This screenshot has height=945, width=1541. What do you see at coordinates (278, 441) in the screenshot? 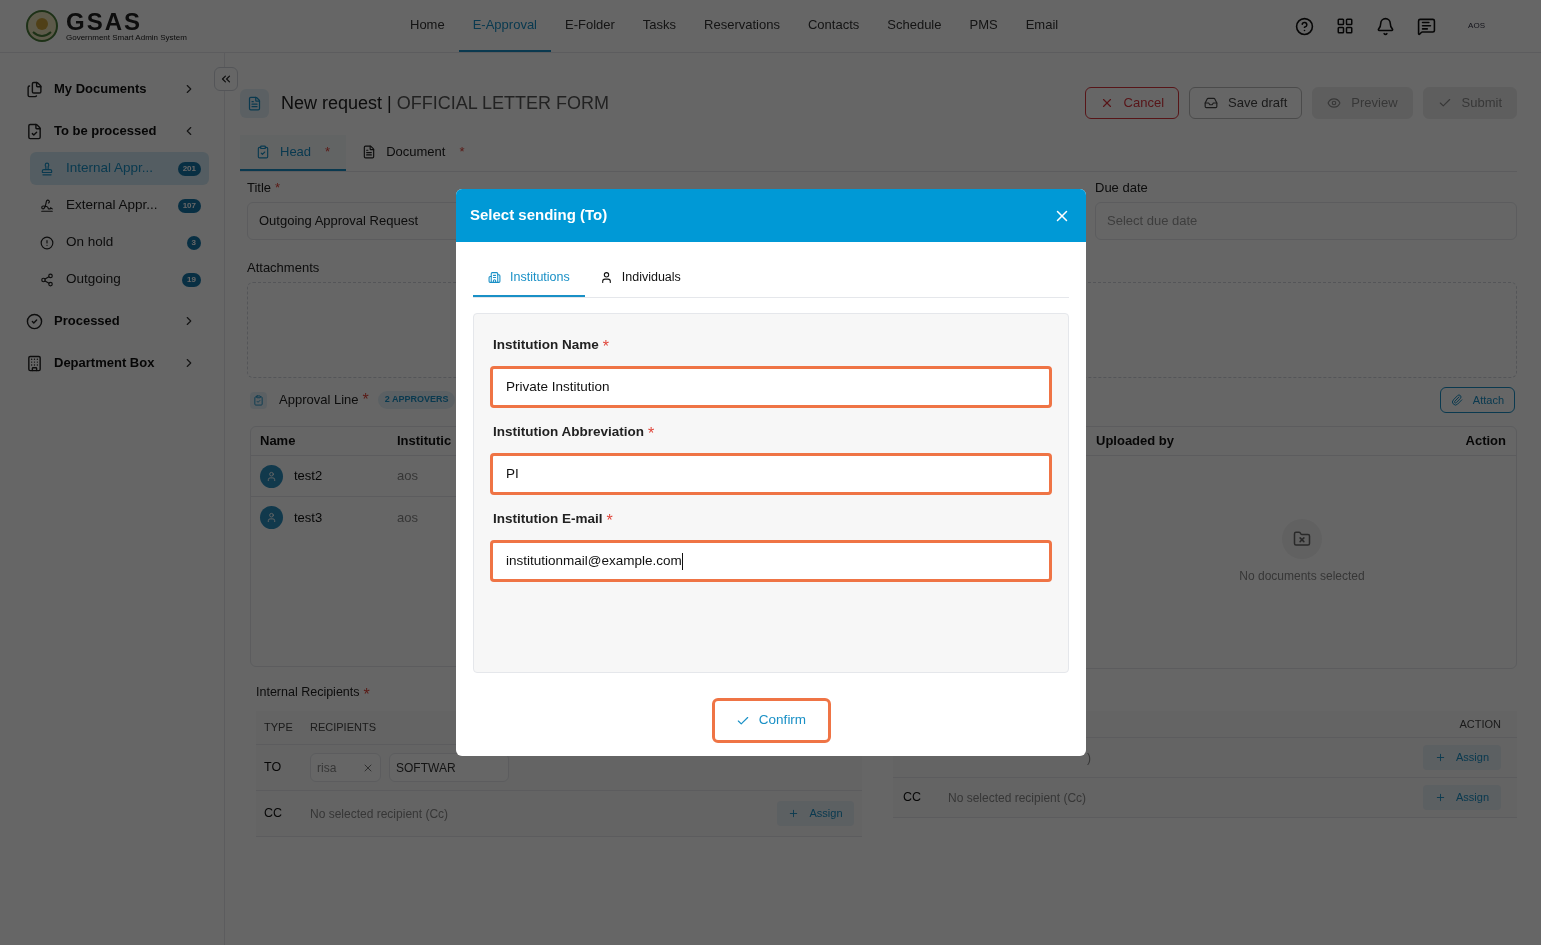
I see `column-header: Name` at bounding box center [278, 441].